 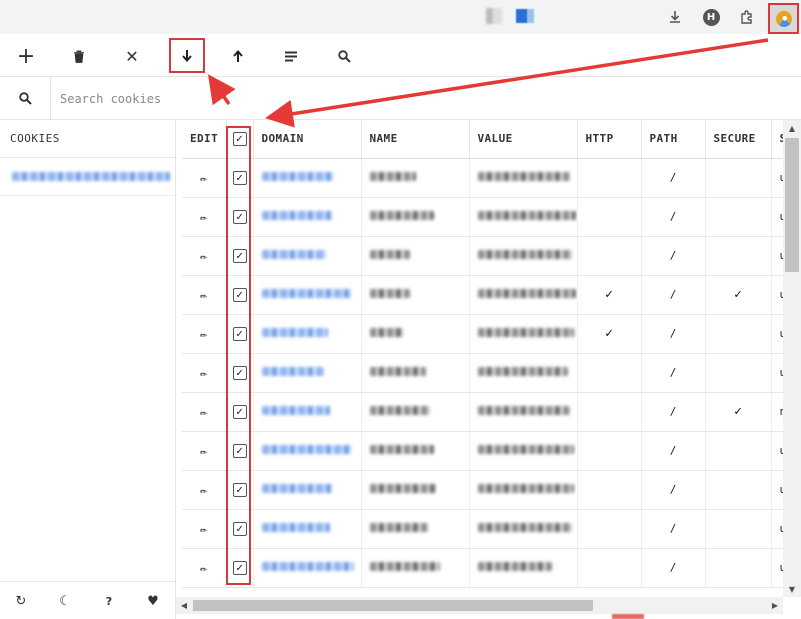 I want to click on scroll-up-arrow-icon: ▲, so click(x=792, y=128).